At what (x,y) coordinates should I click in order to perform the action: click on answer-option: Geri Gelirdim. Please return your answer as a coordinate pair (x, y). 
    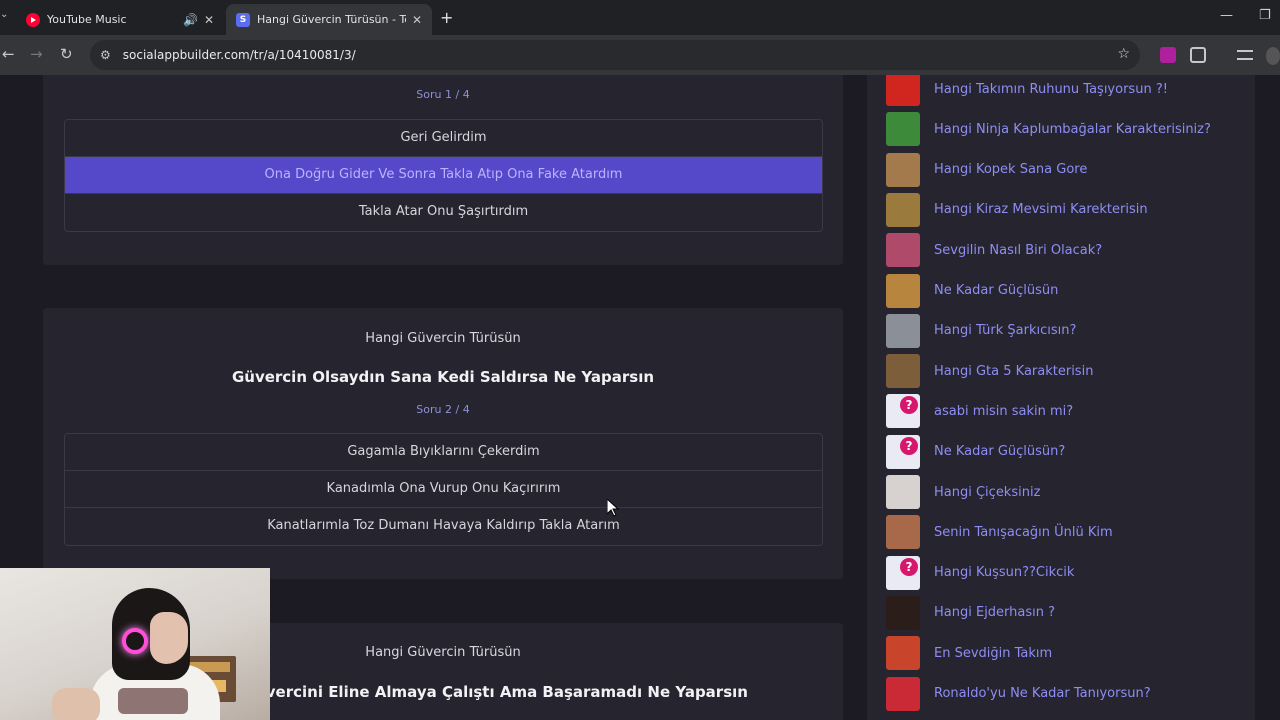
    Looking at the image, I should click on (443, 138).